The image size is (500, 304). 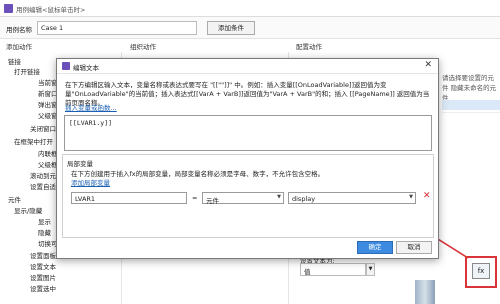 What do you see at coordinates (27, 71) in the screenshot?
I see `tree-item: 打开链接` at bounding box center [27, 71].